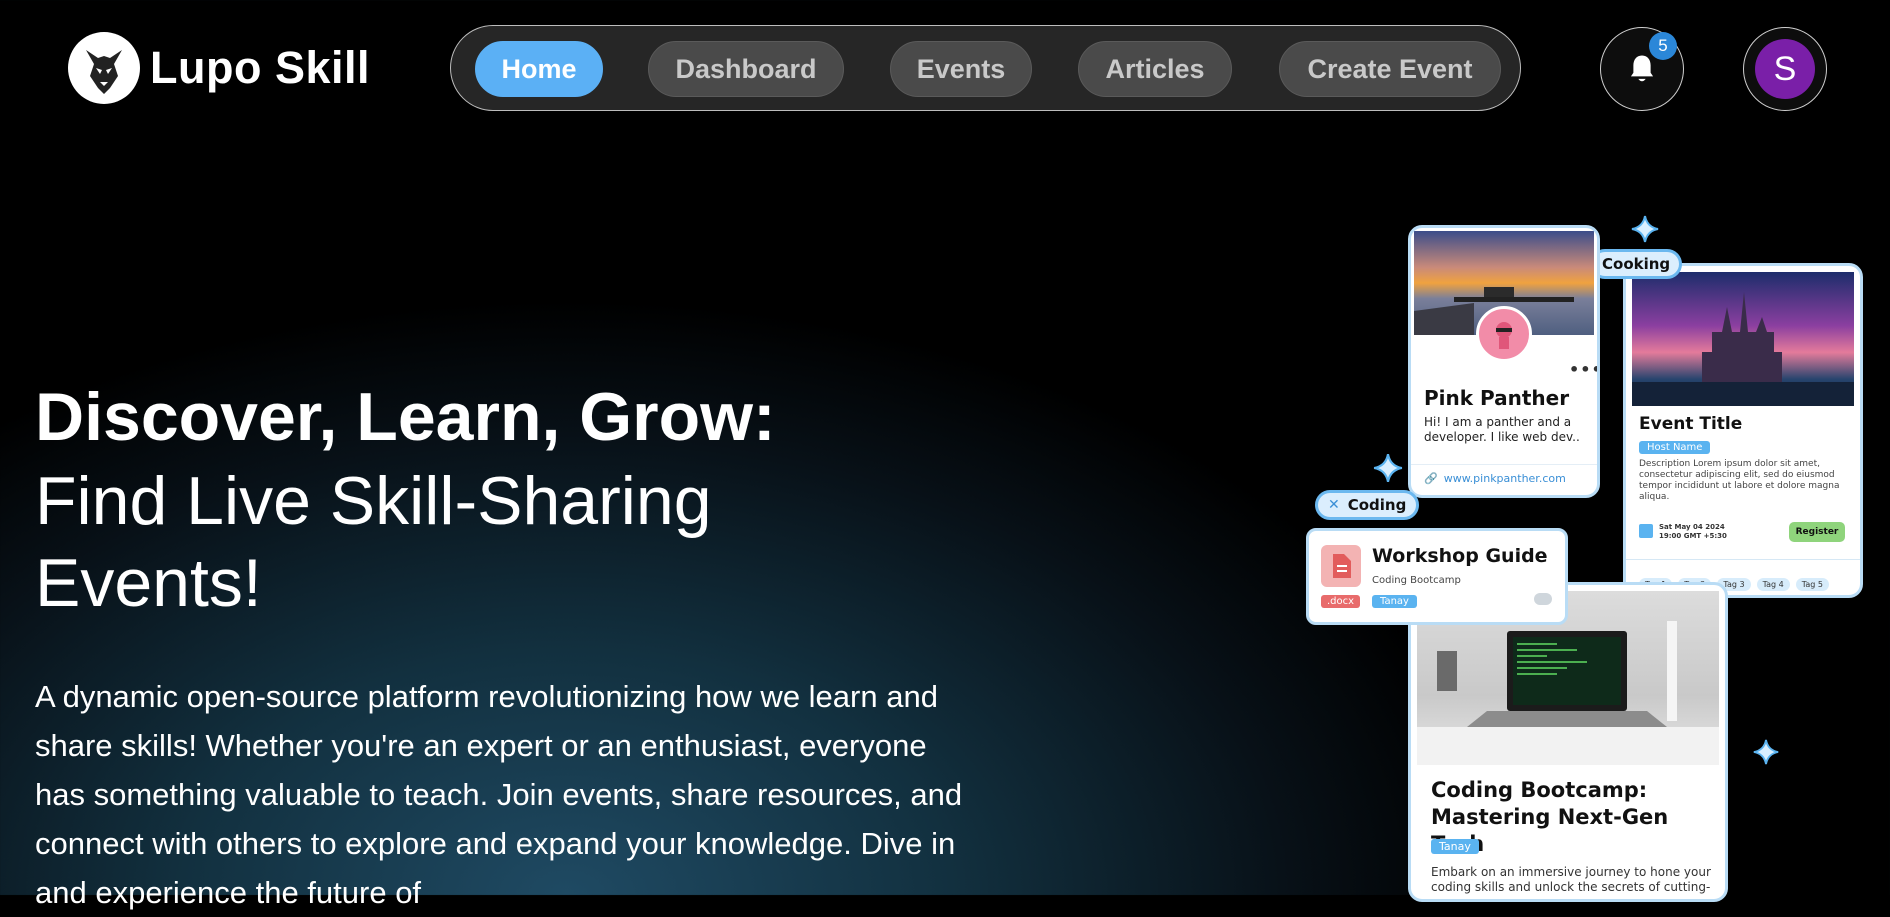 The image size is (1890, 917). What do you see at coordinates (1543, 599) in the screenshot?
I see `cloud-download-icon` at bounding box center [1543, 599].